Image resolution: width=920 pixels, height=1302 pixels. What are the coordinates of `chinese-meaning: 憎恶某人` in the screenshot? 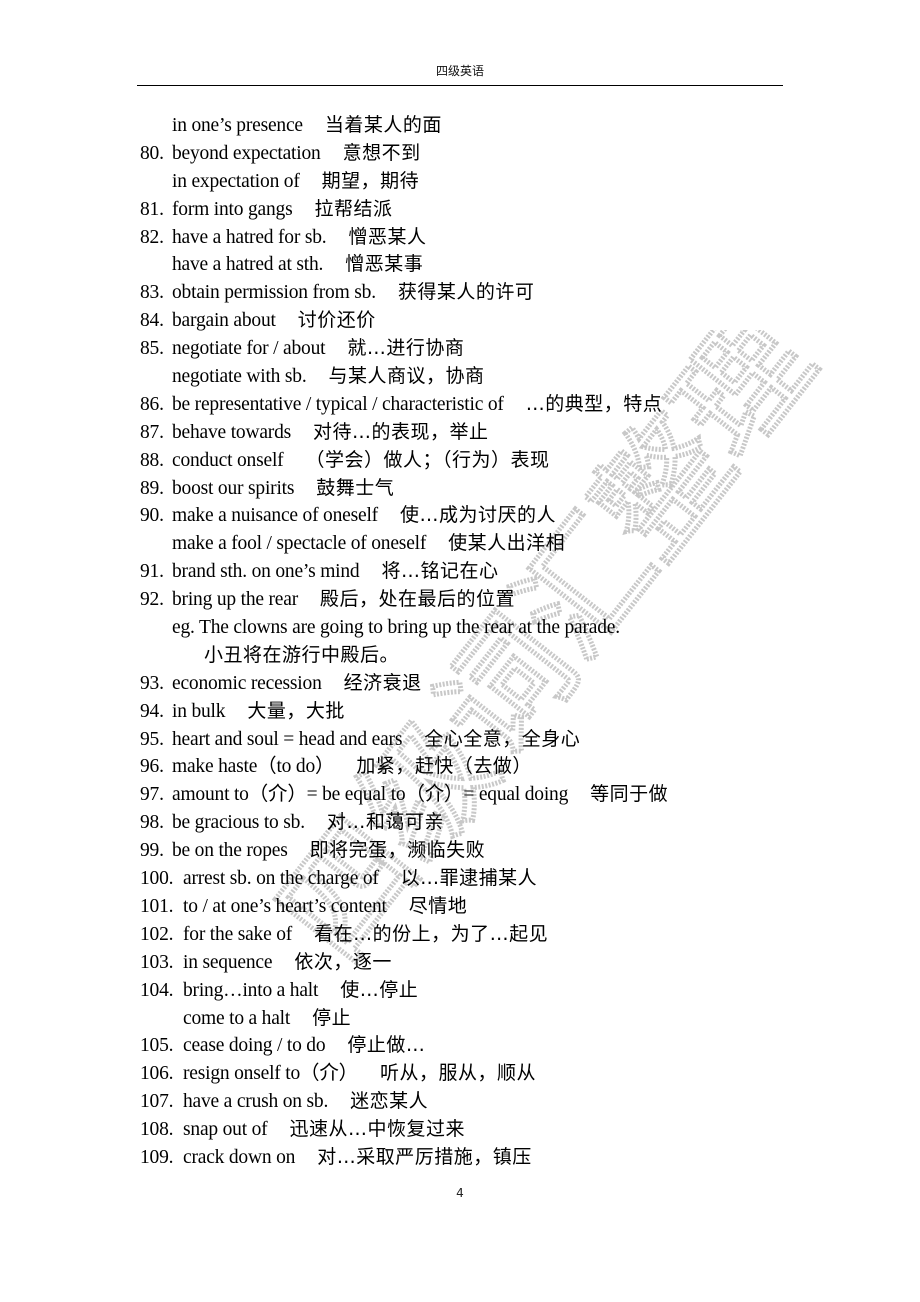 It's located at (387, 236).